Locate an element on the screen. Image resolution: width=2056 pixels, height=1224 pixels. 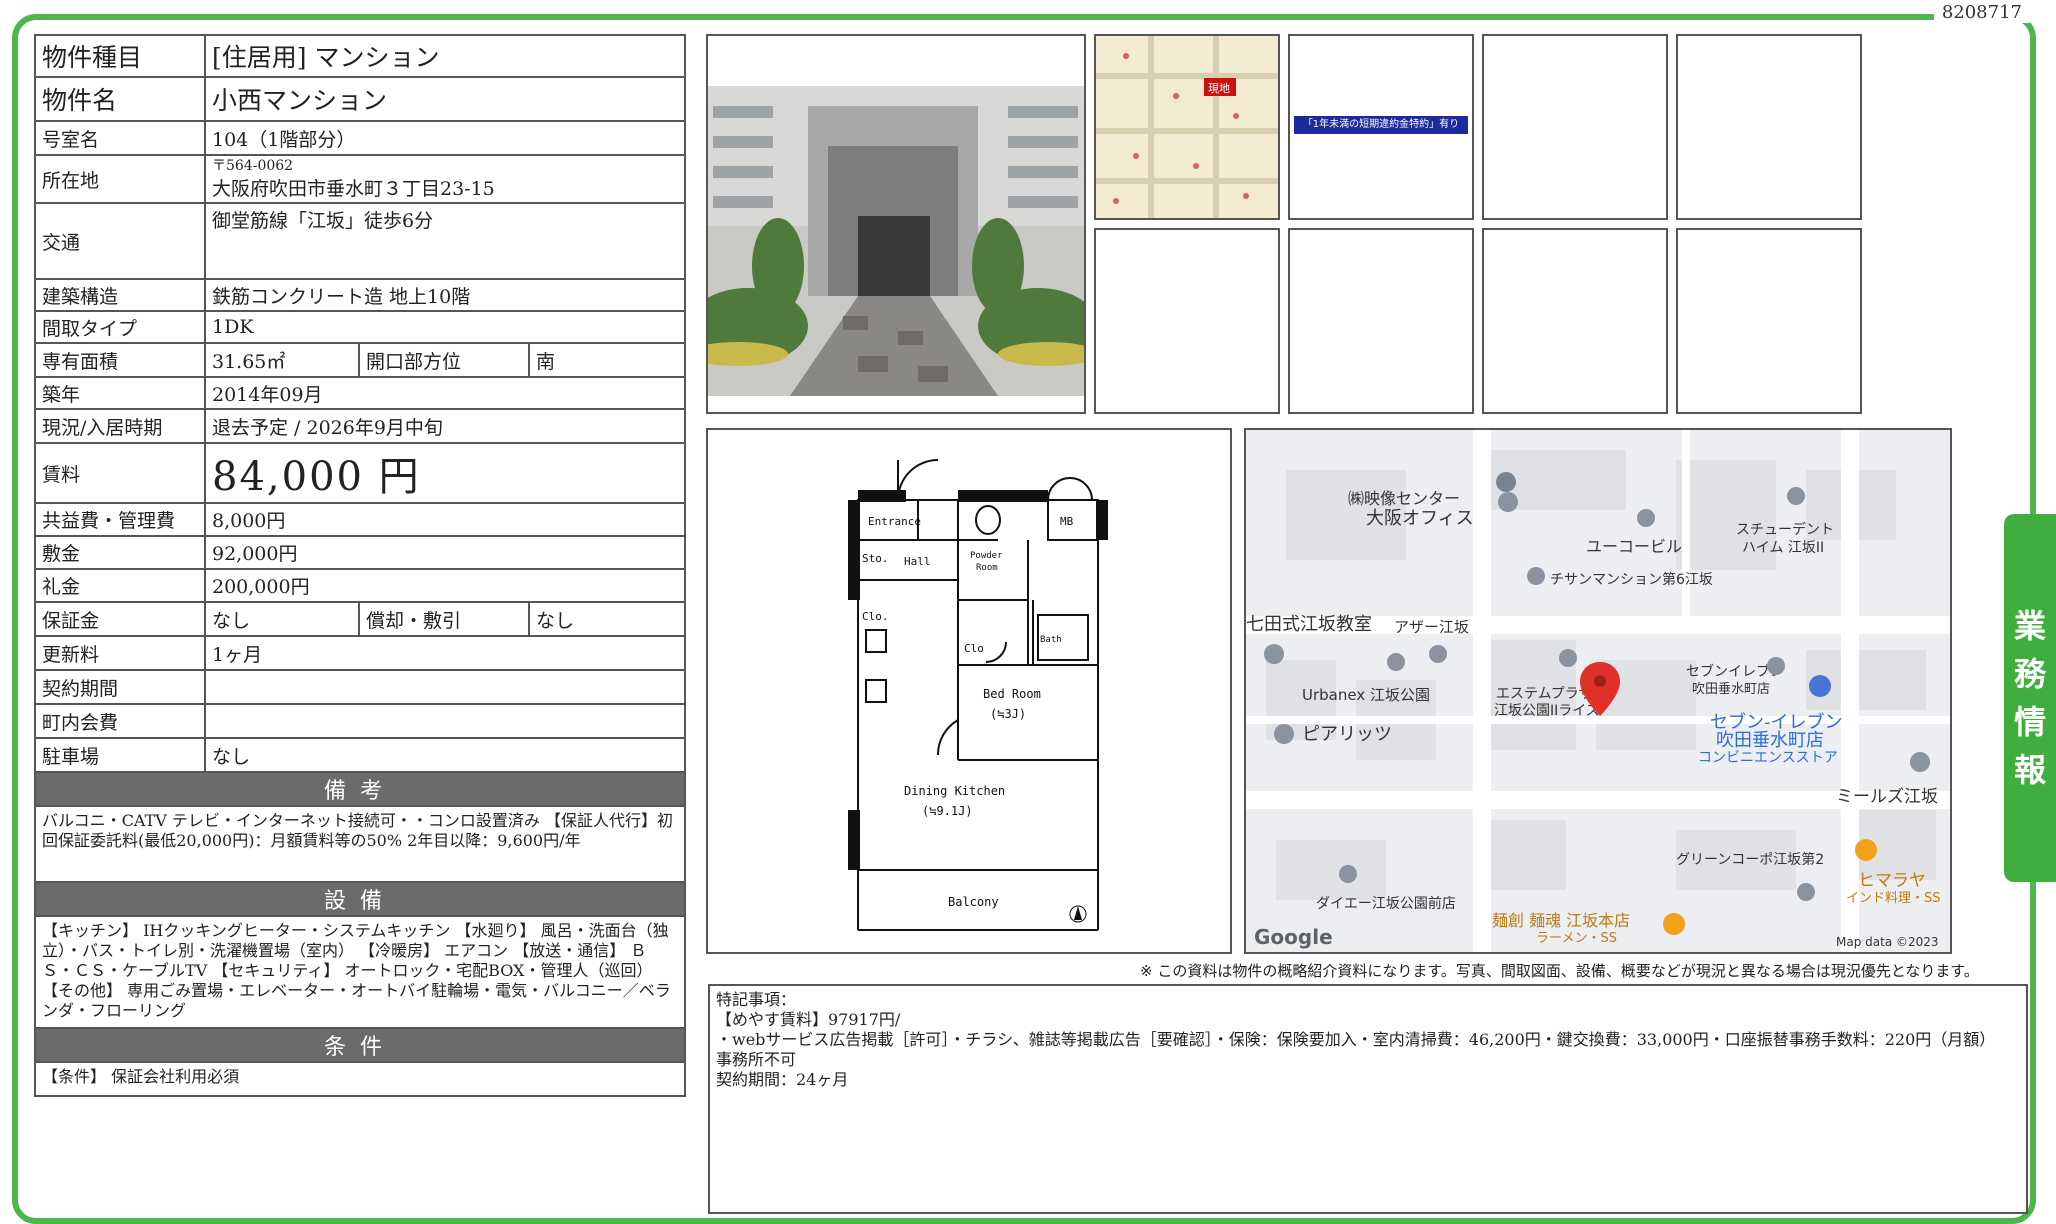
deposit-label: 敷金 is located at coordinates (120, 552).